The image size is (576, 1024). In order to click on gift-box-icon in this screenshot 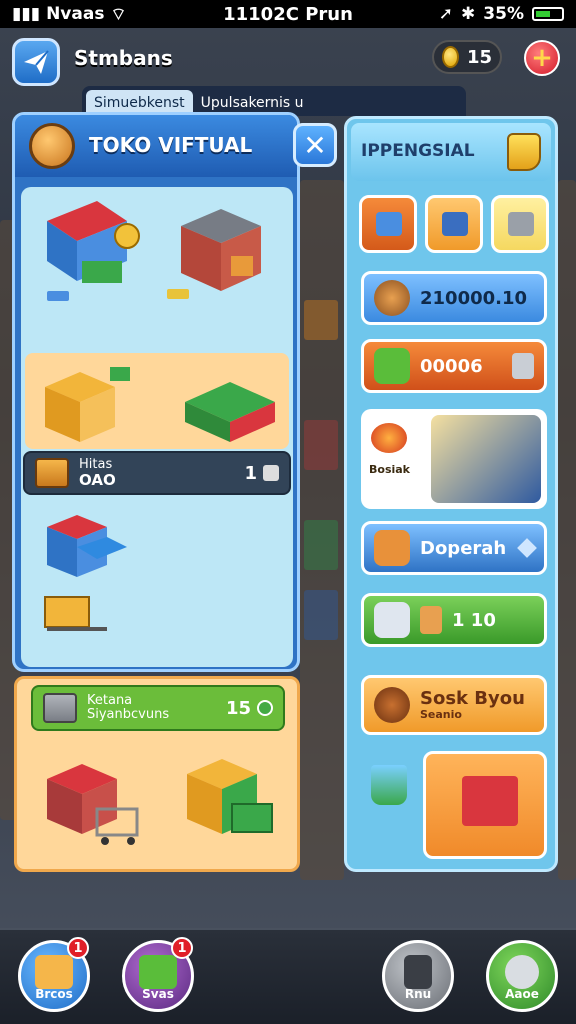, I will do `click(490, 801)`.